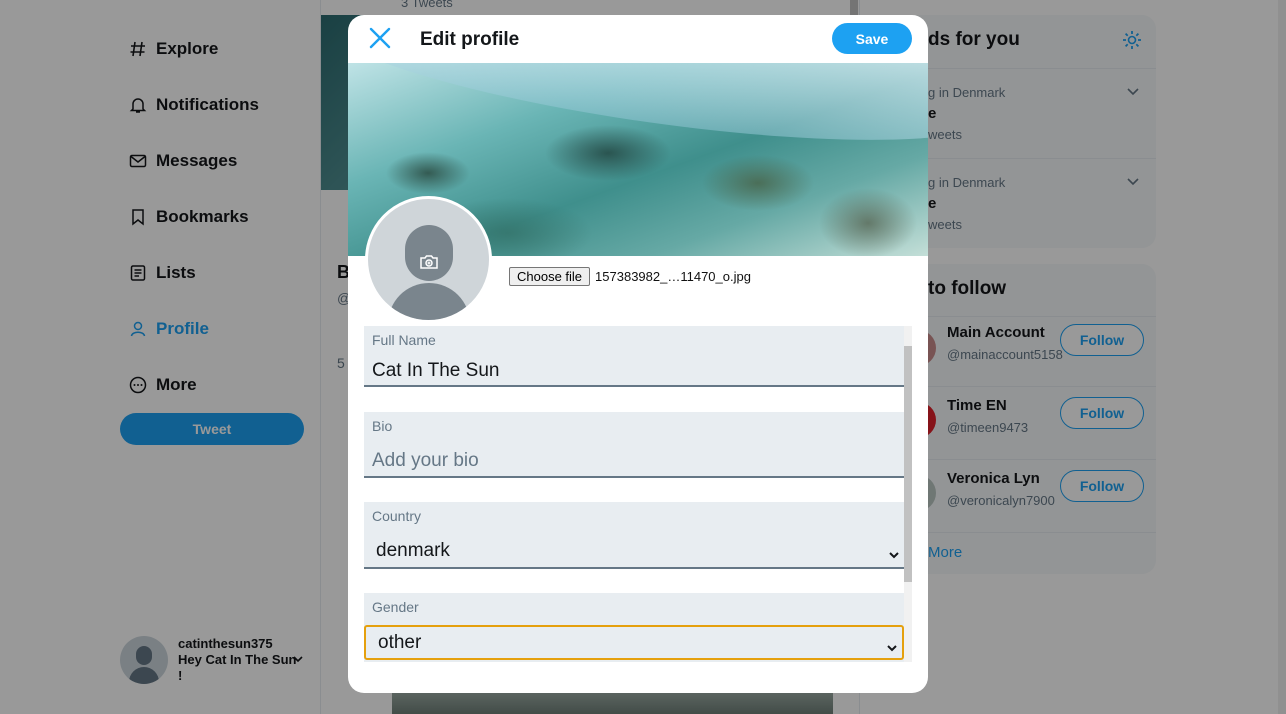 This screenshot has height=714, width=1286. Describe the element at coordinates (470, 39) in the screenshot. I see `dialog-title: Edit profile` at that location.